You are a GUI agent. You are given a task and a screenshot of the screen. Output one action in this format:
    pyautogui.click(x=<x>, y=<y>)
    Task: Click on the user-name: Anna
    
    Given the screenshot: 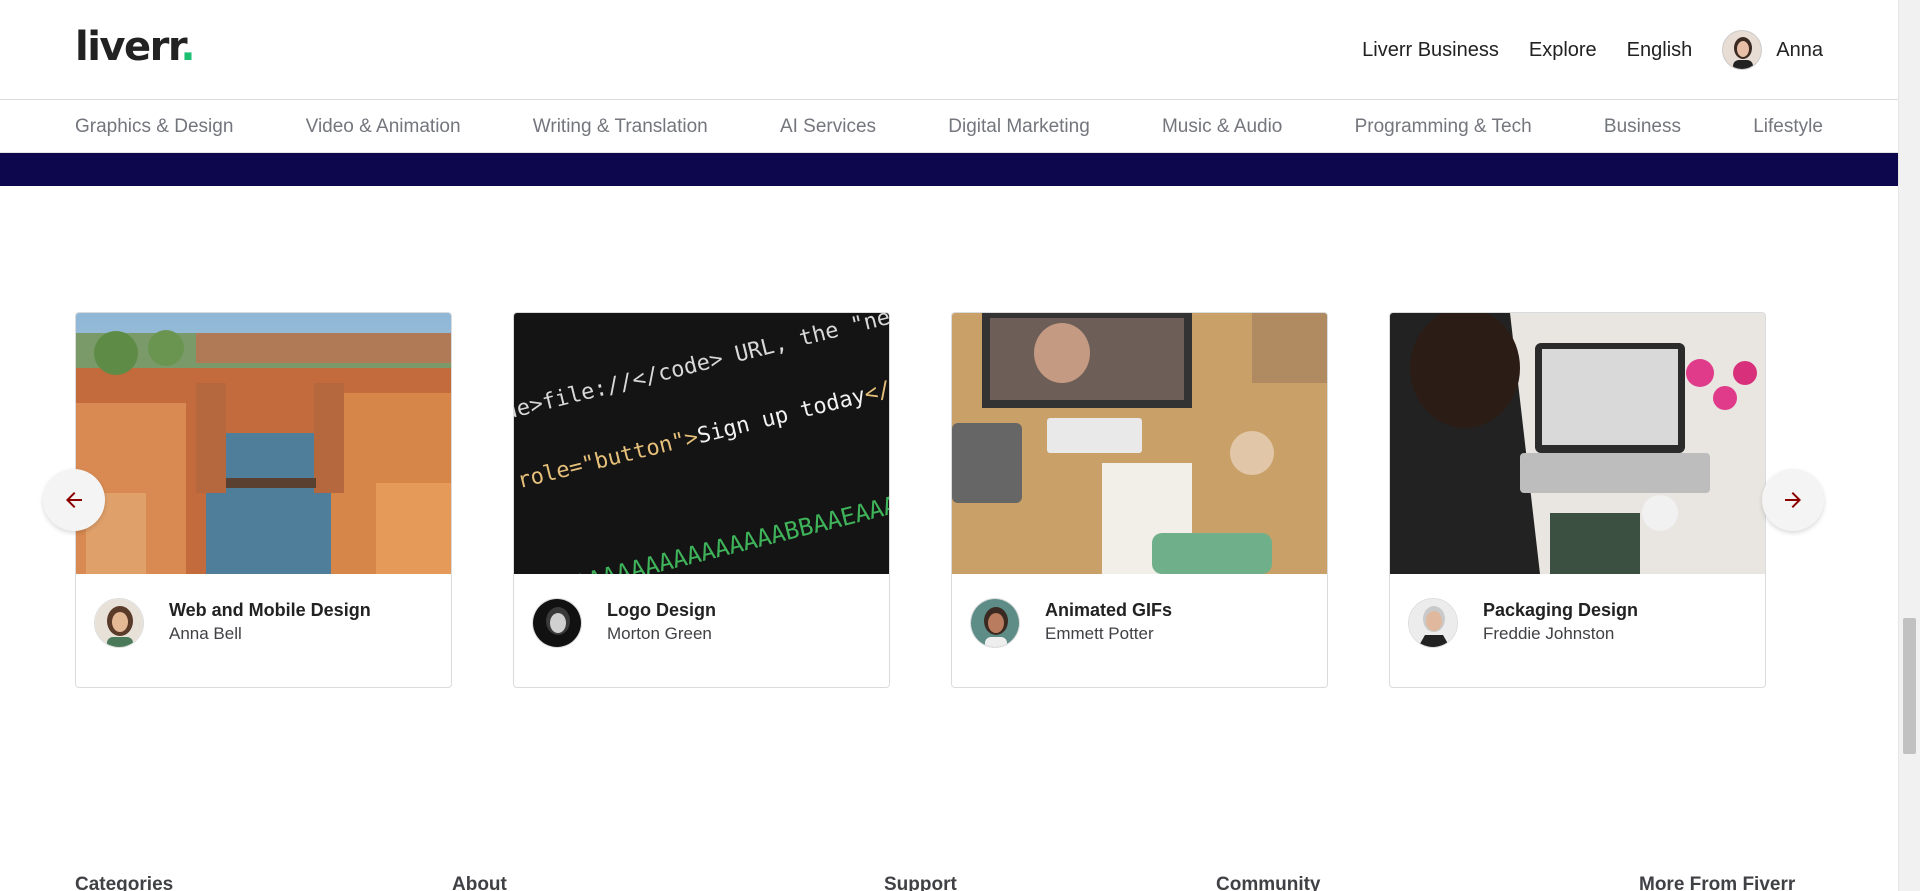 What is the action you would take?
    pyautogui.click(x=1799, y=49)
    